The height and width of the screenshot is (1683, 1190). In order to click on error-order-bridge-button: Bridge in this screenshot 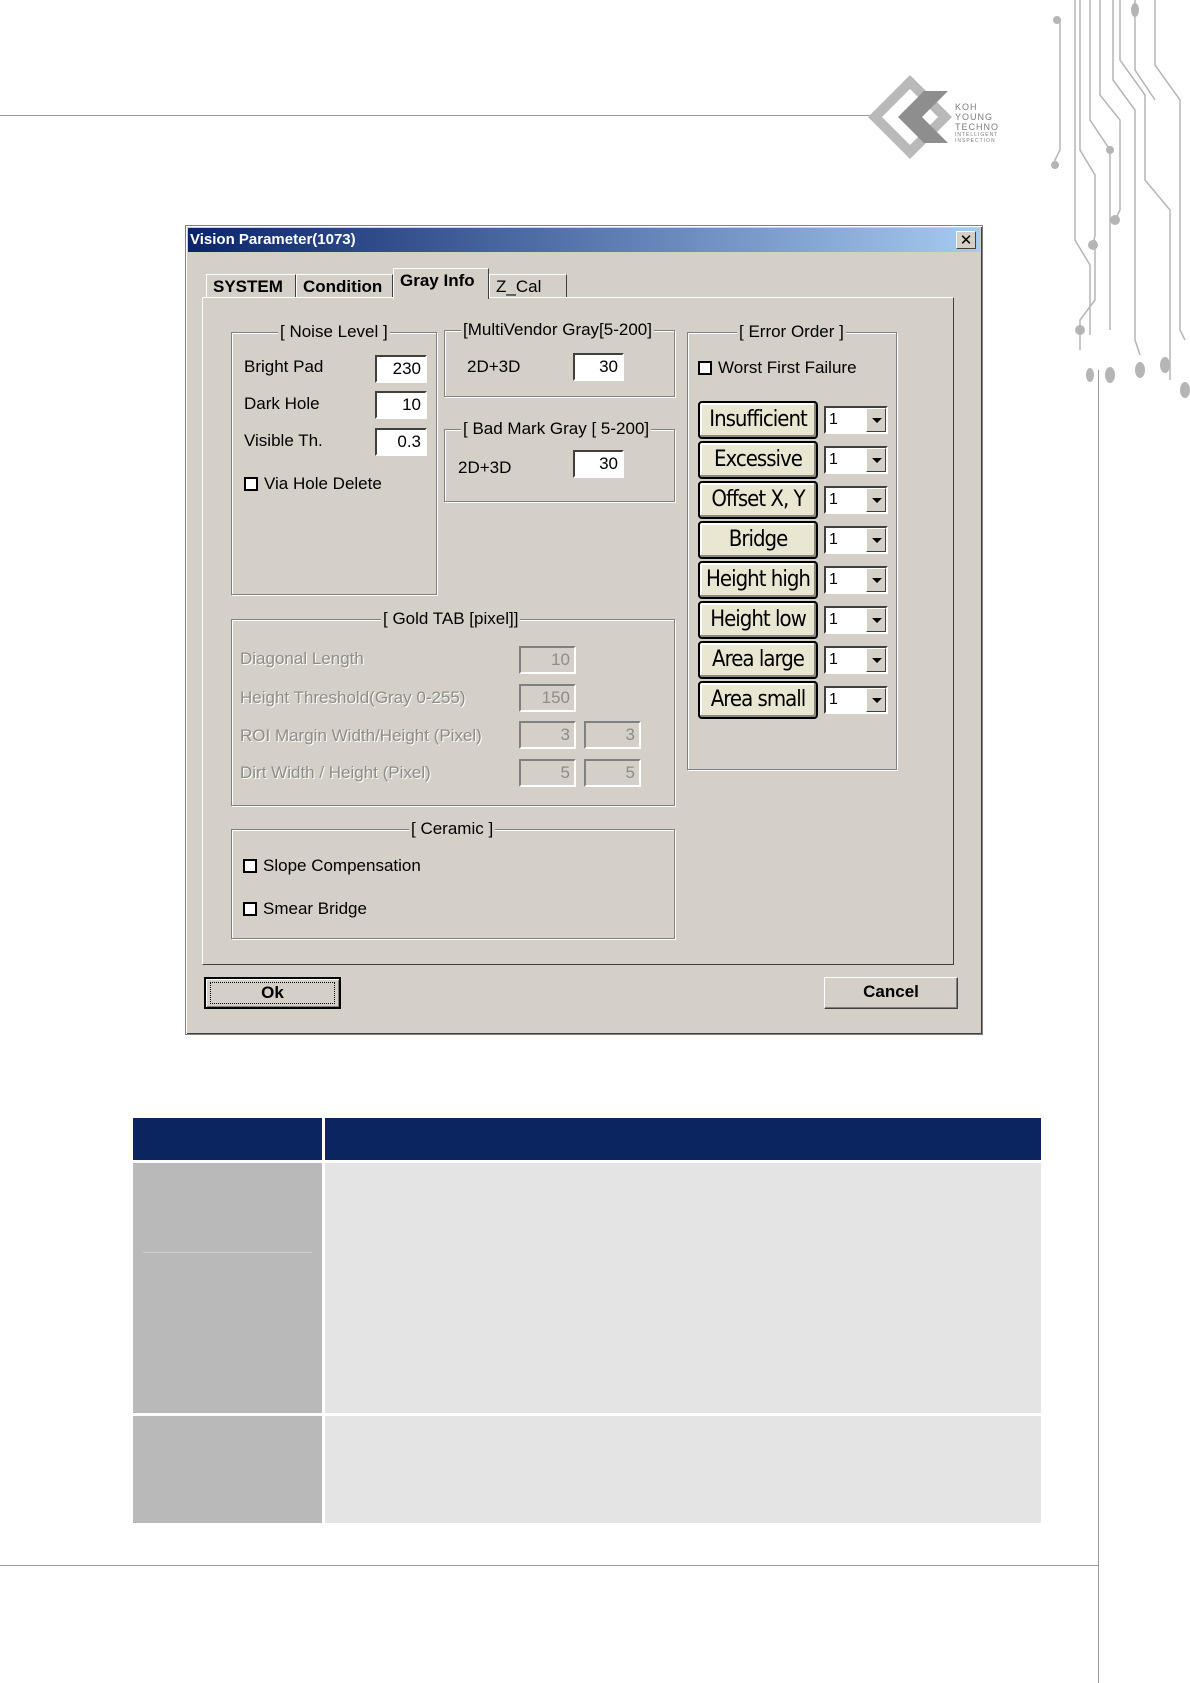, I will do `click(758, 540)`.